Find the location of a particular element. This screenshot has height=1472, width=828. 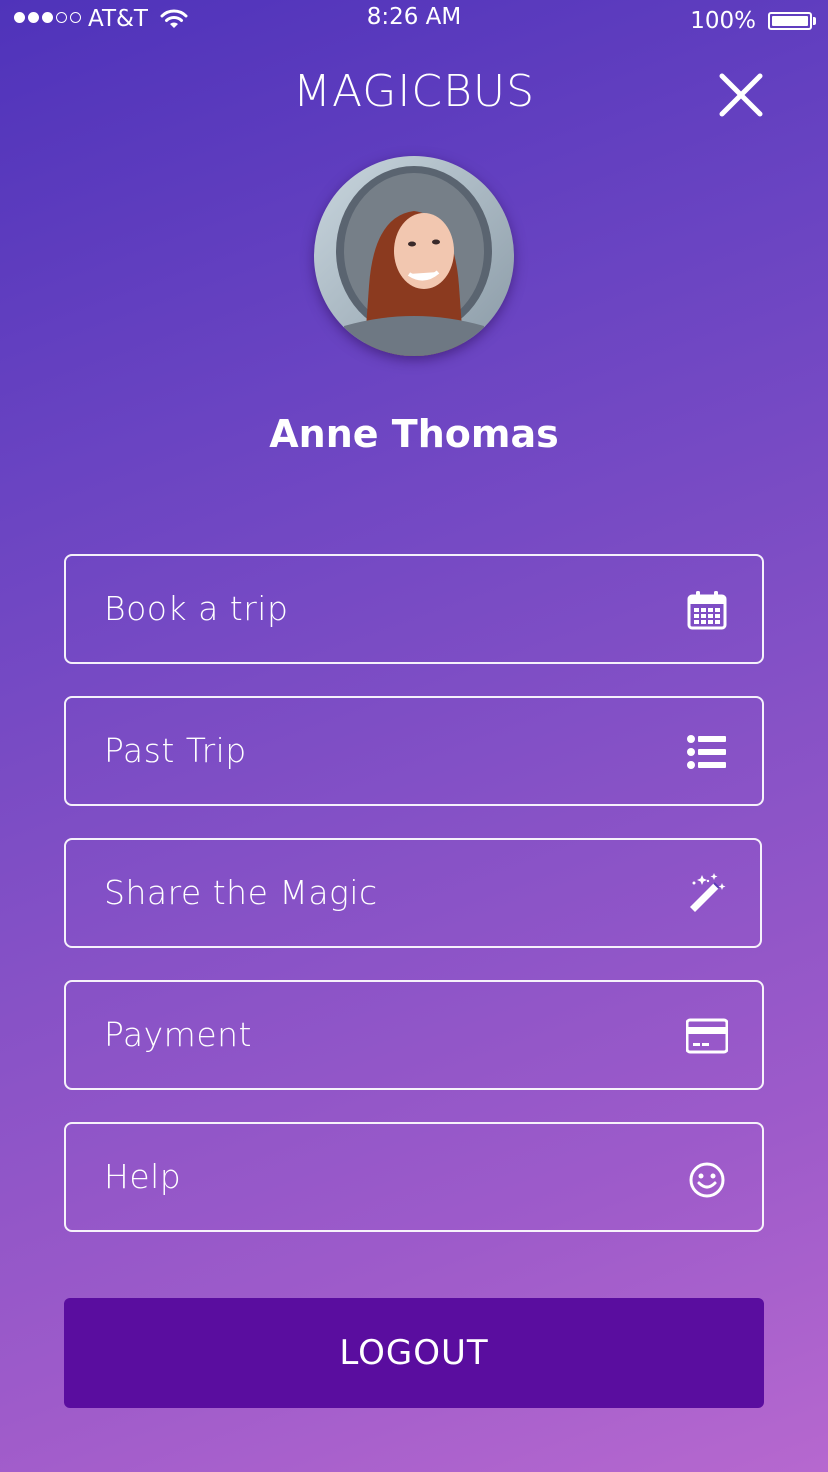

credit-card-icon is located at coordinates (707, 1036).